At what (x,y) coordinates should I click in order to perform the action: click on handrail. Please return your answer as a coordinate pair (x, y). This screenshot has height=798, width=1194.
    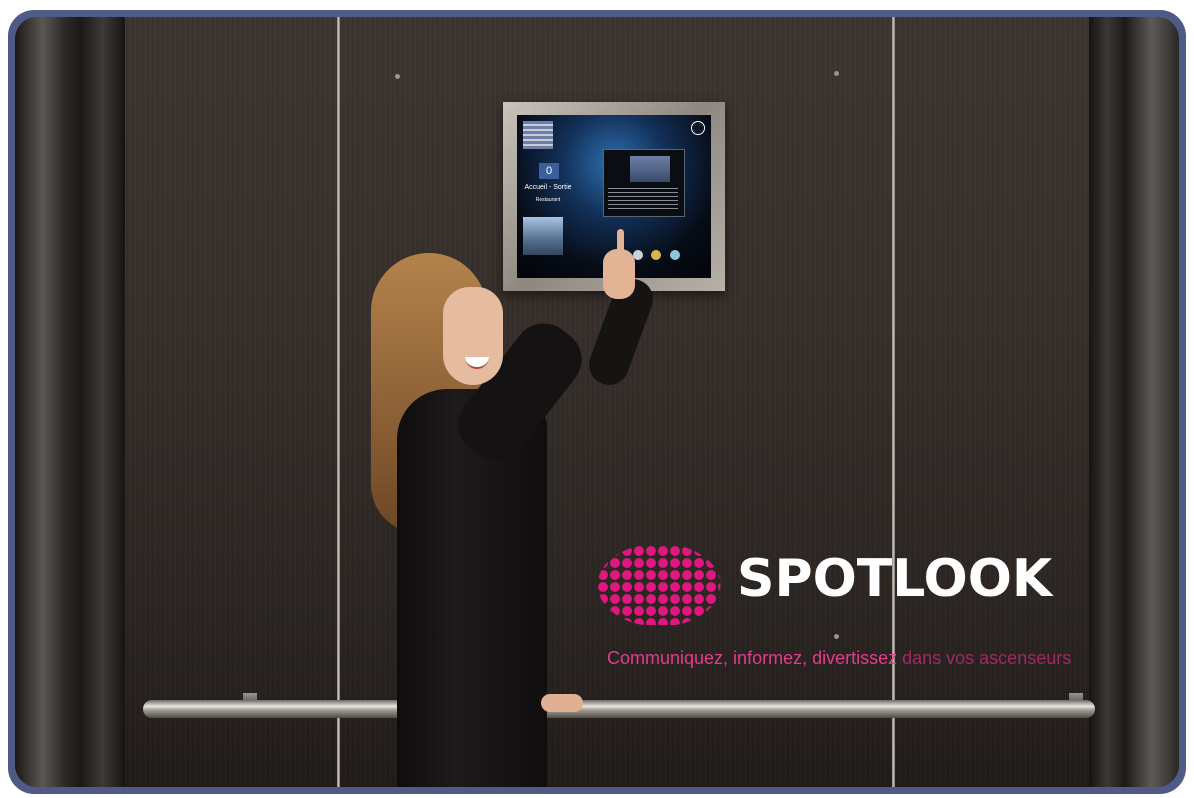
    Looking at the image, I should click on (619, 709).